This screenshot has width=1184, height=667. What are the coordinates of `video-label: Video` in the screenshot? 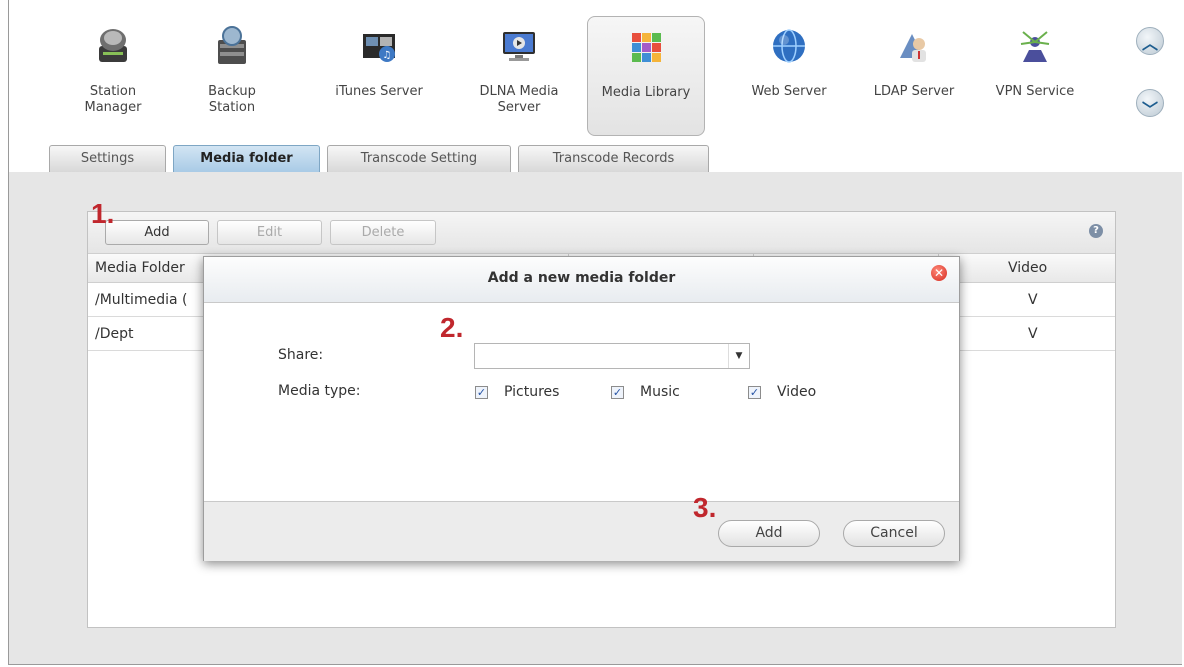 It's located at (797, 392).